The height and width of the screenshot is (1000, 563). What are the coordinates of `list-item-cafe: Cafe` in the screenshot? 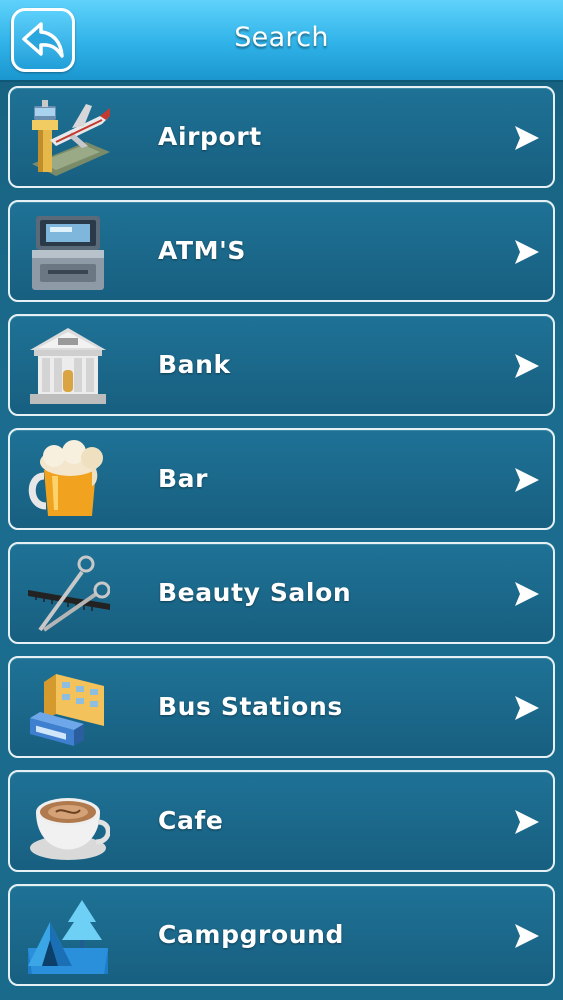 It's located at (281, 821).